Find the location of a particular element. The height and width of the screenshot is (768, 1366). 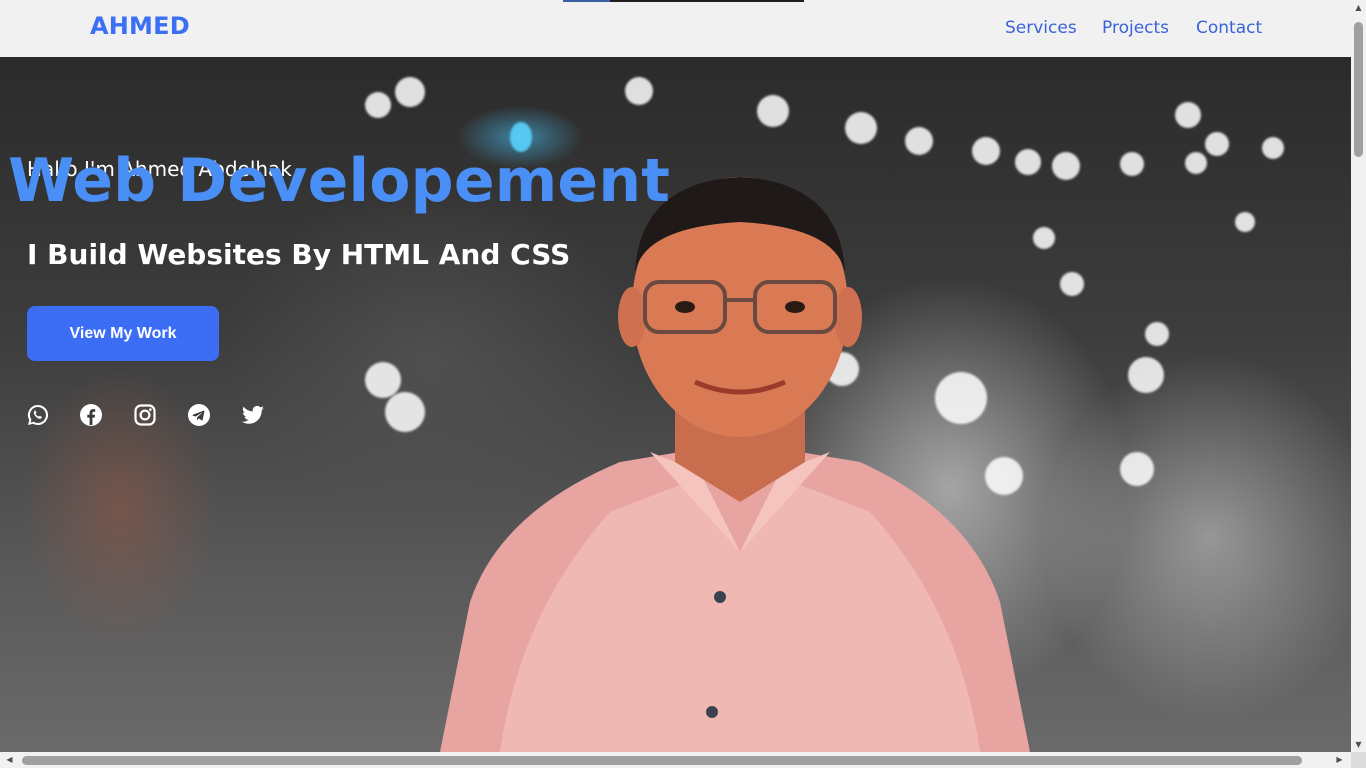

vertical-scrollbar-thumb is located at coordinates (1358, 89).